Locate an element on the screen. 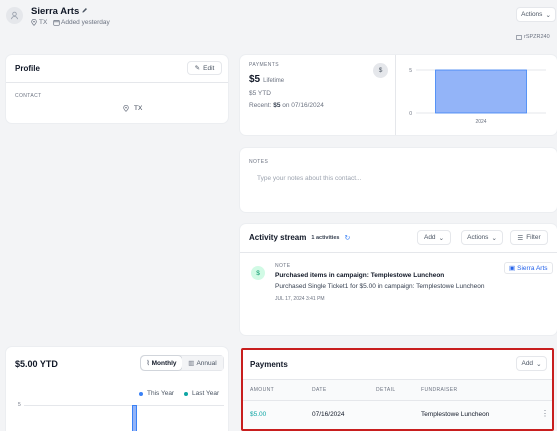 Image resolution: width=557 pixels, height=431 pixels. lifetime-row: $5 Lifetime is located at coordinates (266, 79).